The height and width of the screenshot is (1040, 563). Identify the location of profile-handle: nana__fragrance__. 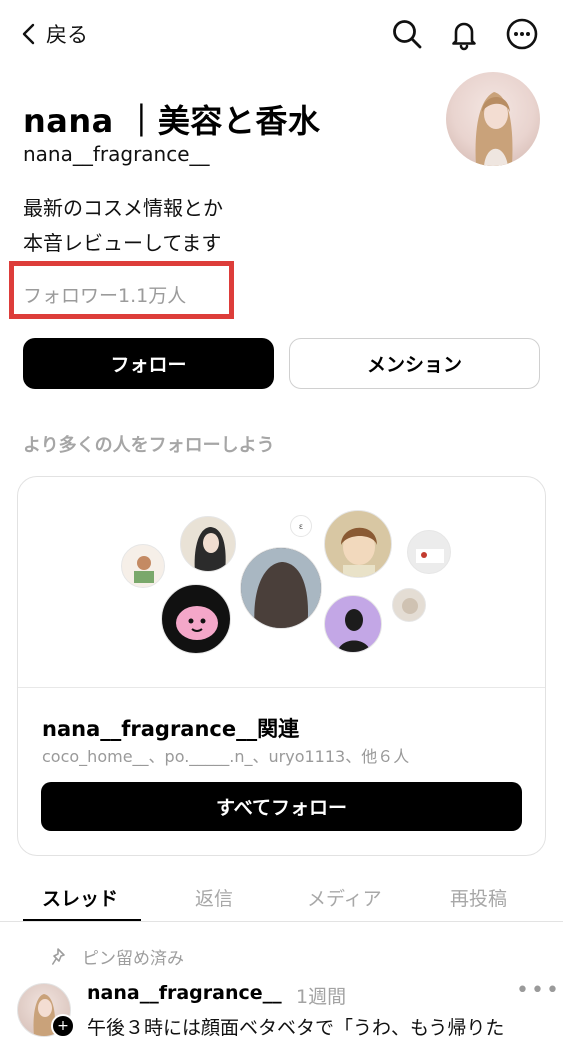
(116, 154).